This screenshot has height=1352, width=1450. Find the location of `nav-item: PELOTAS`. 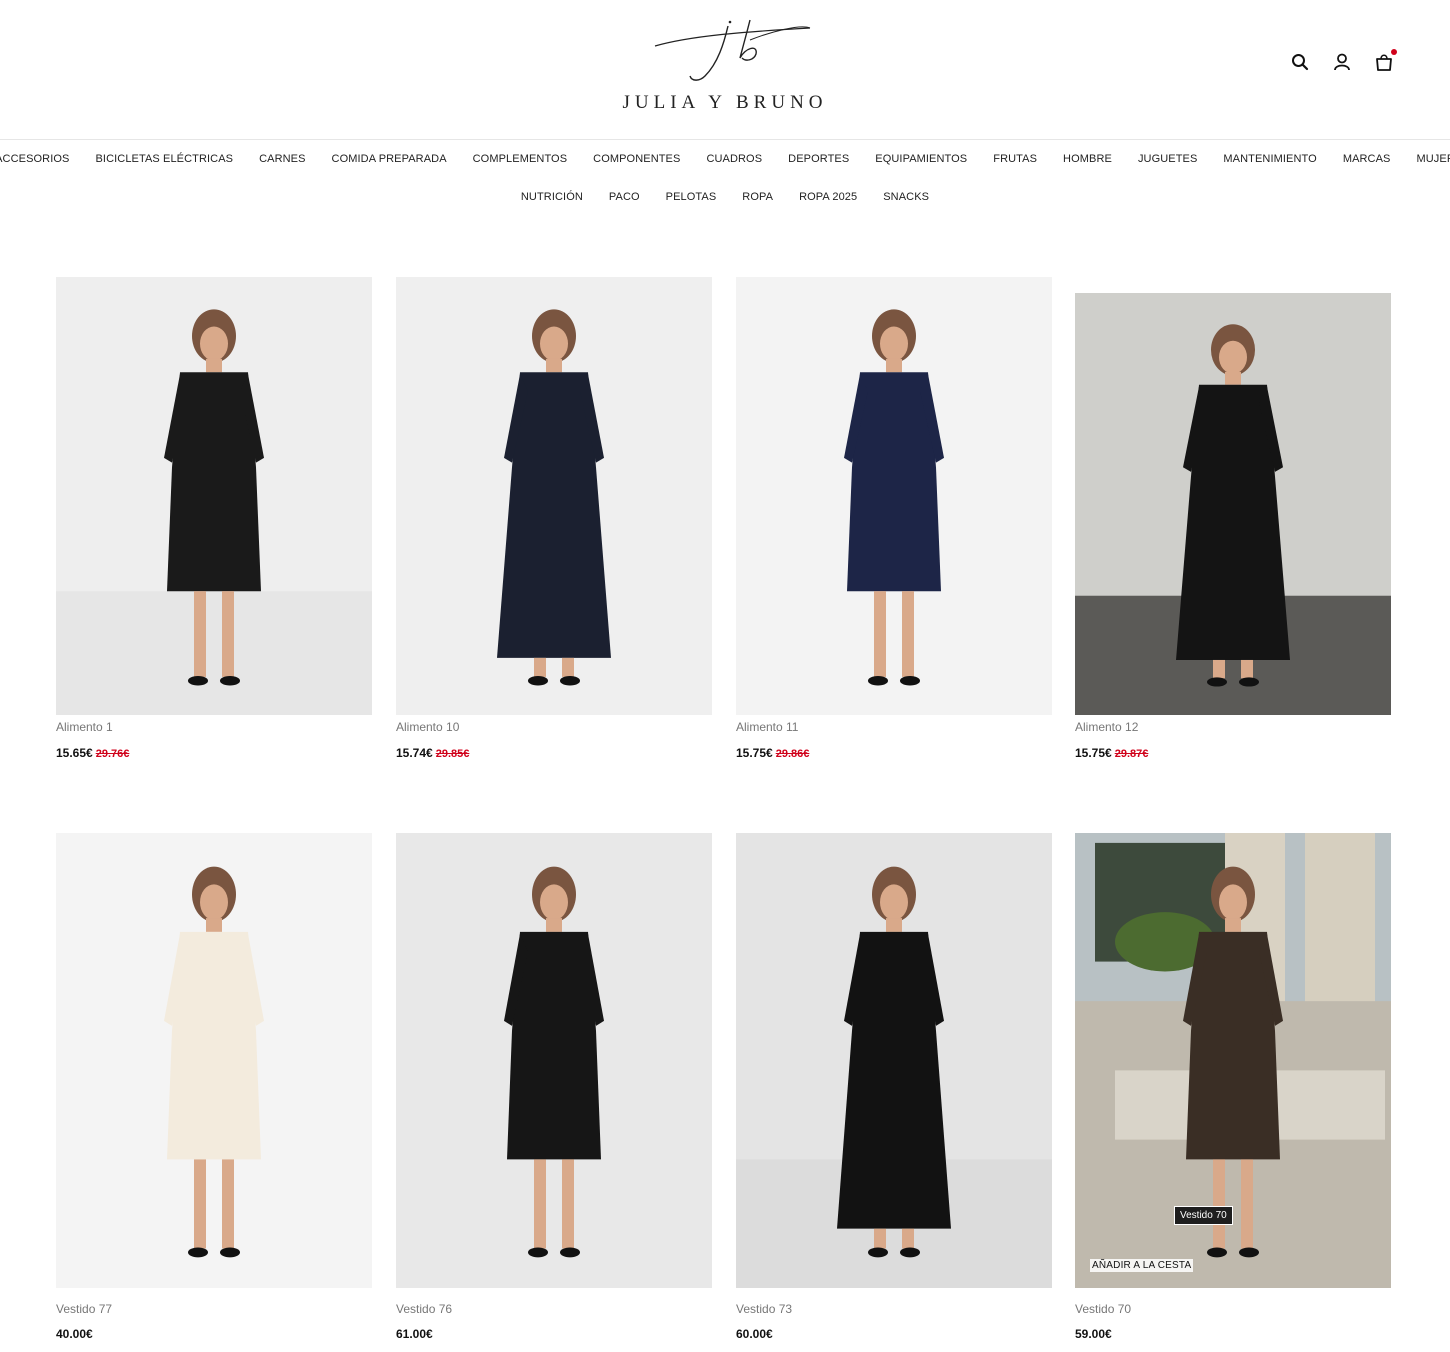

nav-item: PELOTAS is located at coordinates (691, 197).